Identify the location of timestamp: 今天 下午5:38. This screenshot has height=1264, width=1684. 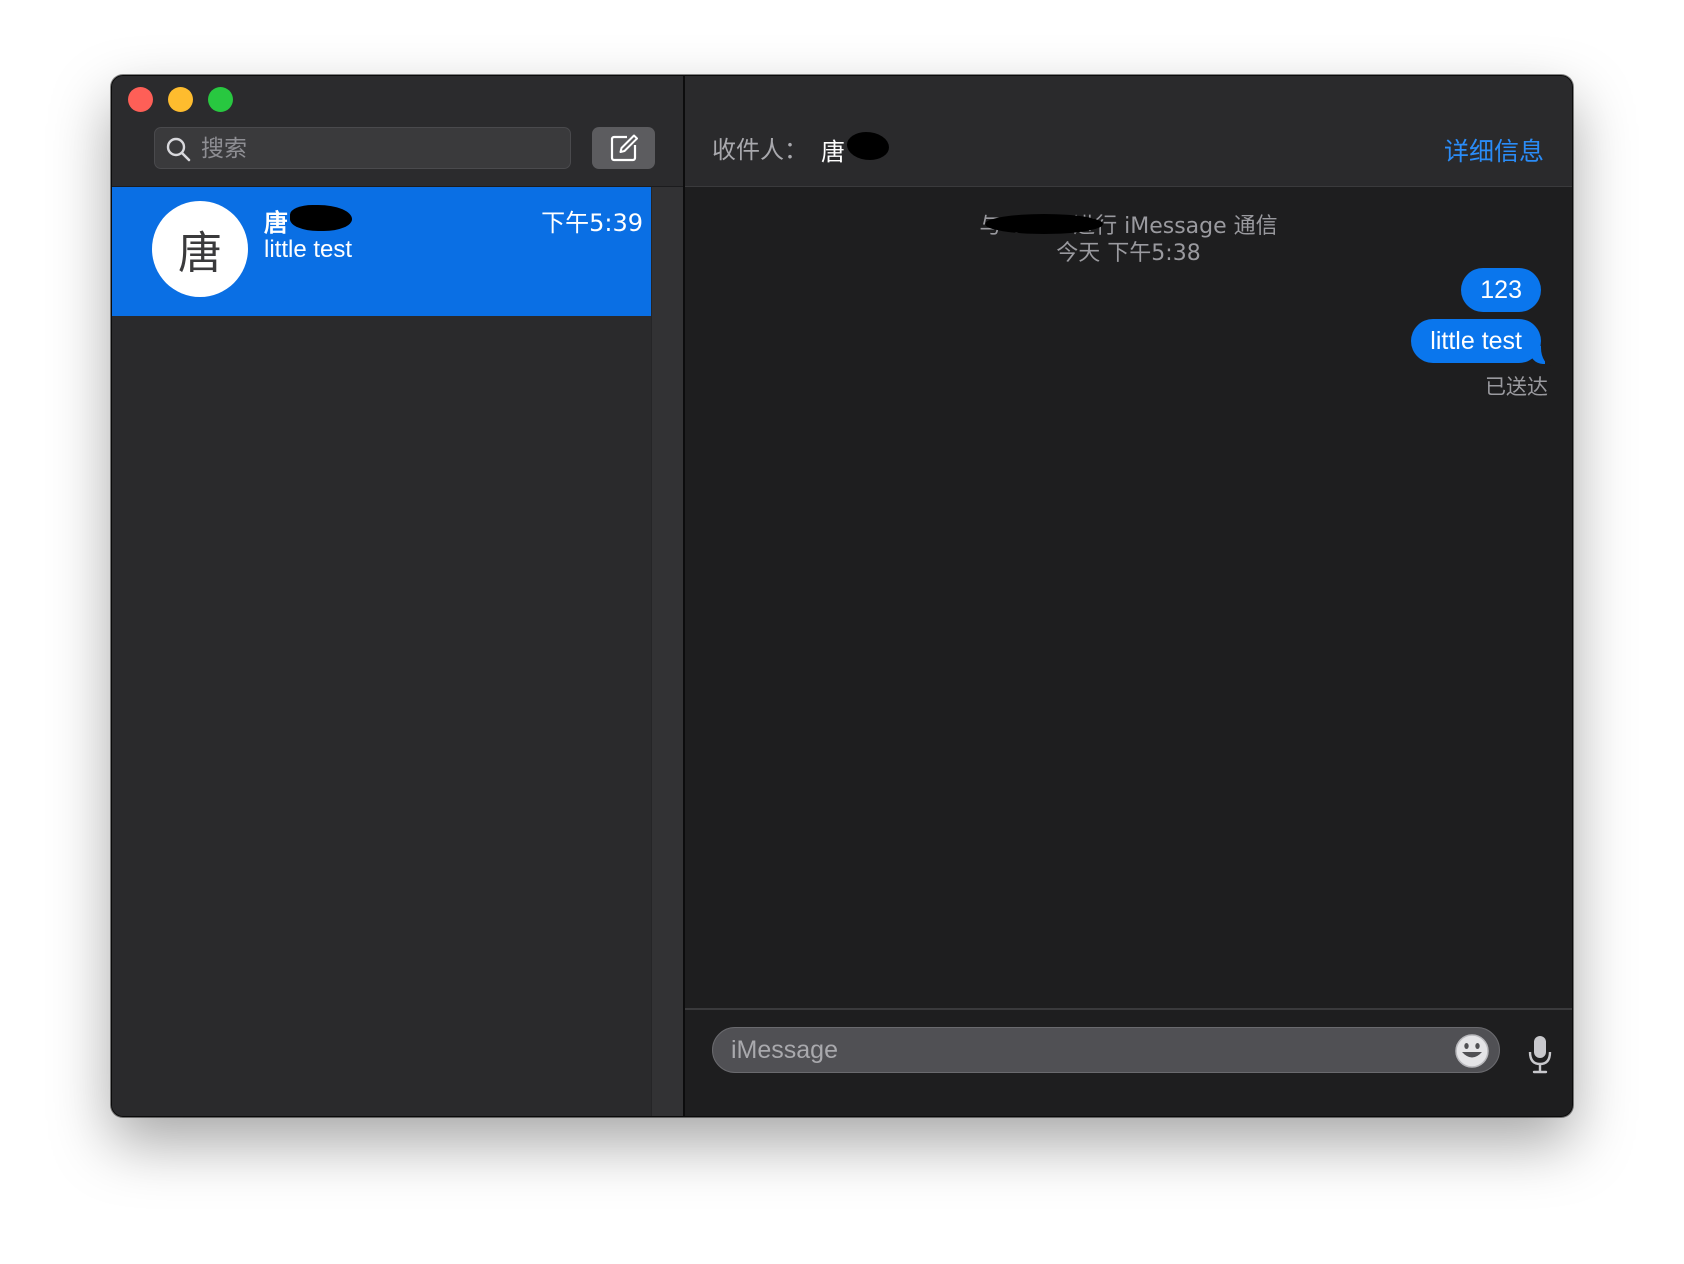
(1128, 253).